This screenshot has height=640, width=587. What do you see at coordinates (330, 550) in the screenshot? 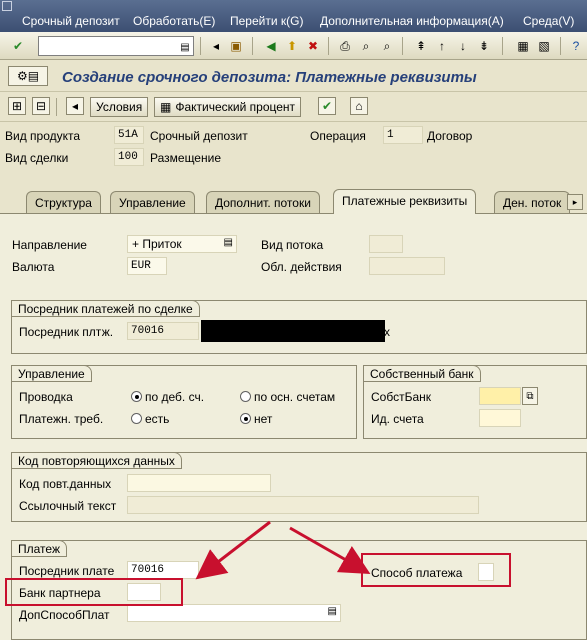
I see `arrow-to-payment-method` at bounding box center [330, 550].